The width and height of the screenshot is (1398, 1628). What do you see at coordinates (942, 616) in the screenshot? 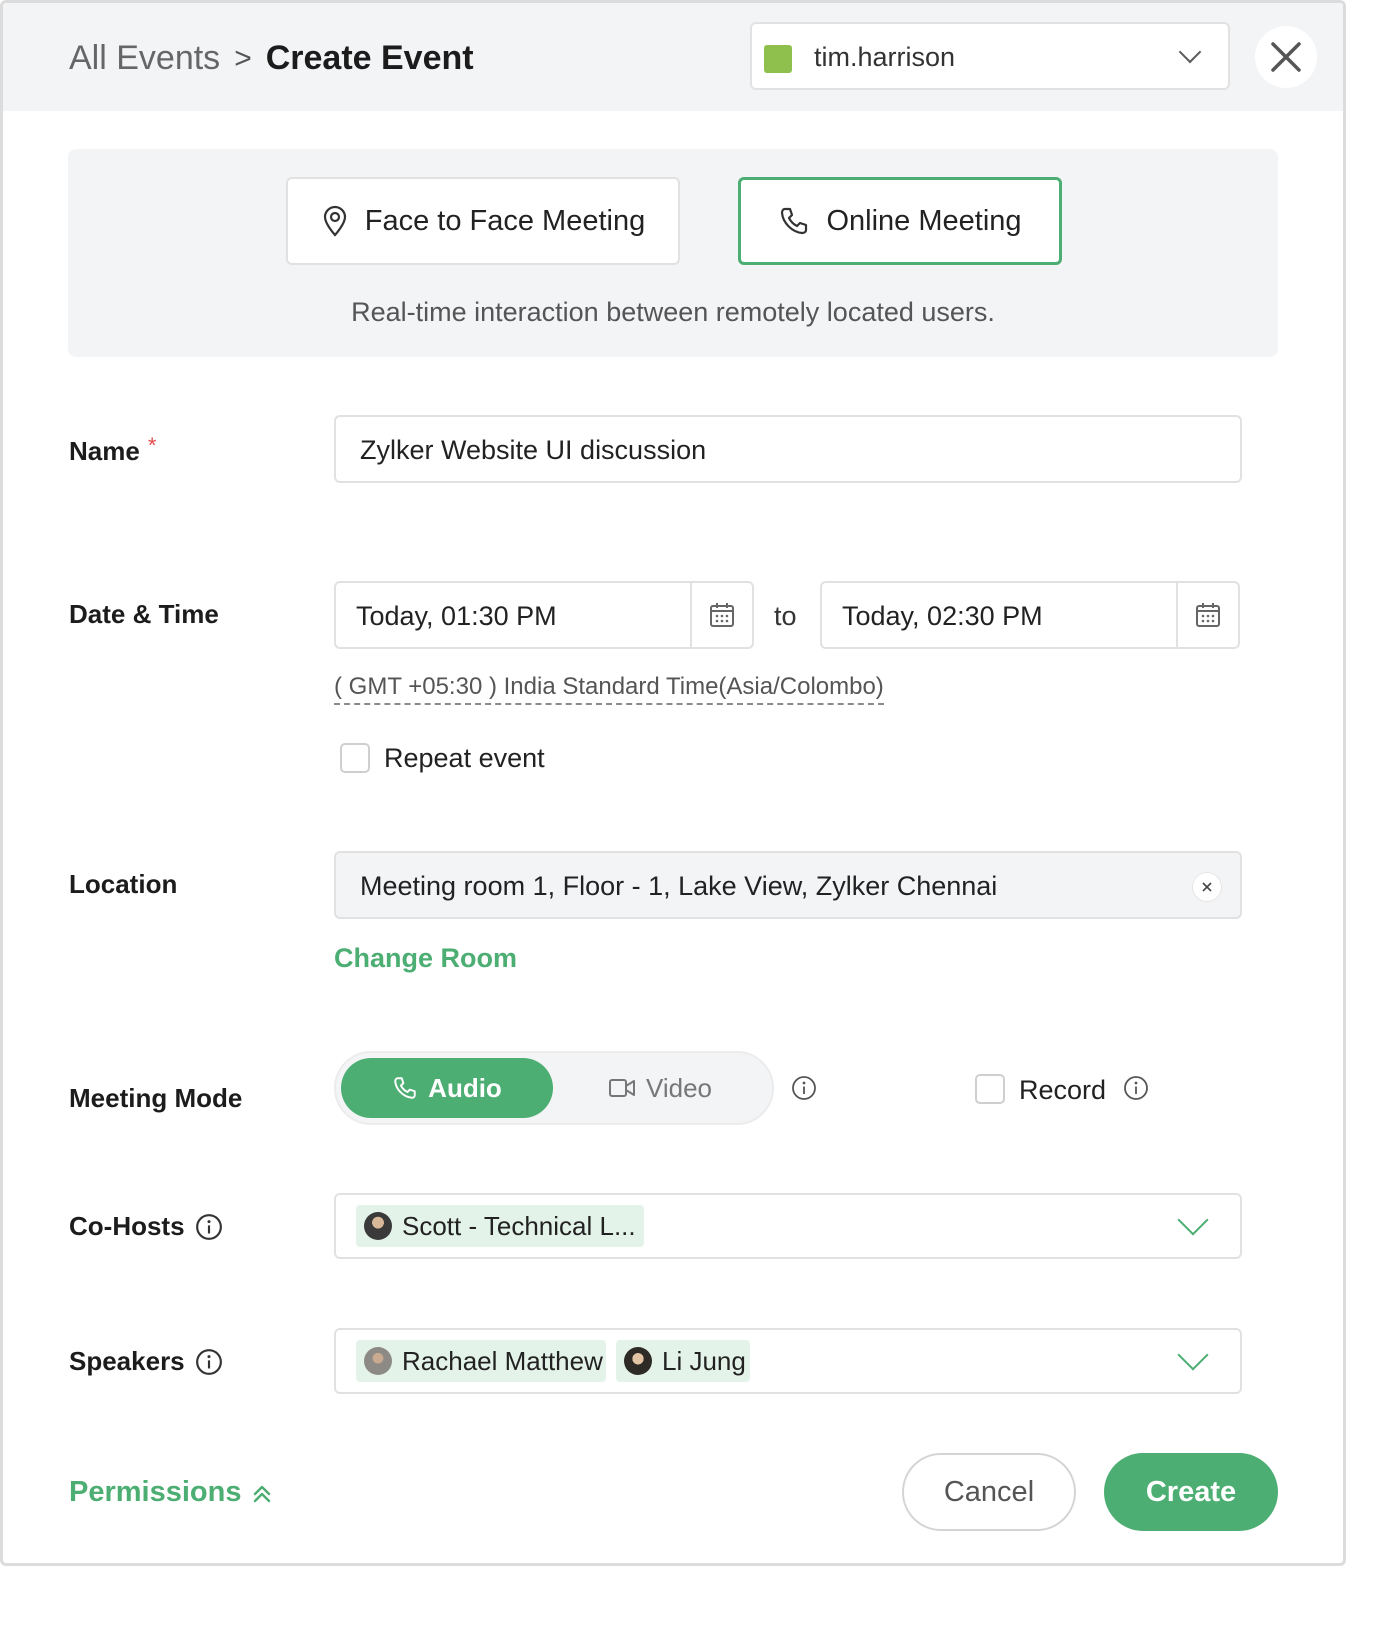
I see `end-date-value: Today, 02:30 PM` at bounding box center [942, 616].